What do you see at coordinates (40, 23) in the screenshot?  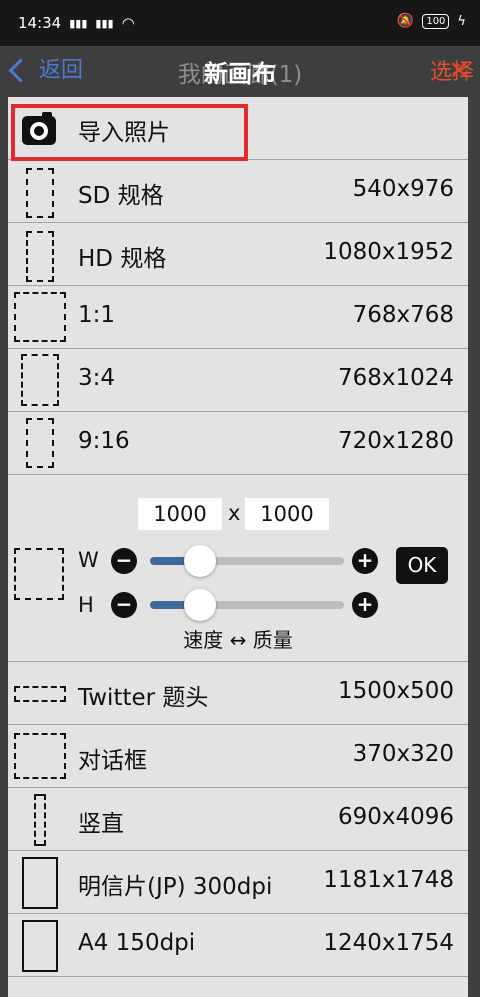 I see `status-time: 14:34` at bounding box center [40, 23].